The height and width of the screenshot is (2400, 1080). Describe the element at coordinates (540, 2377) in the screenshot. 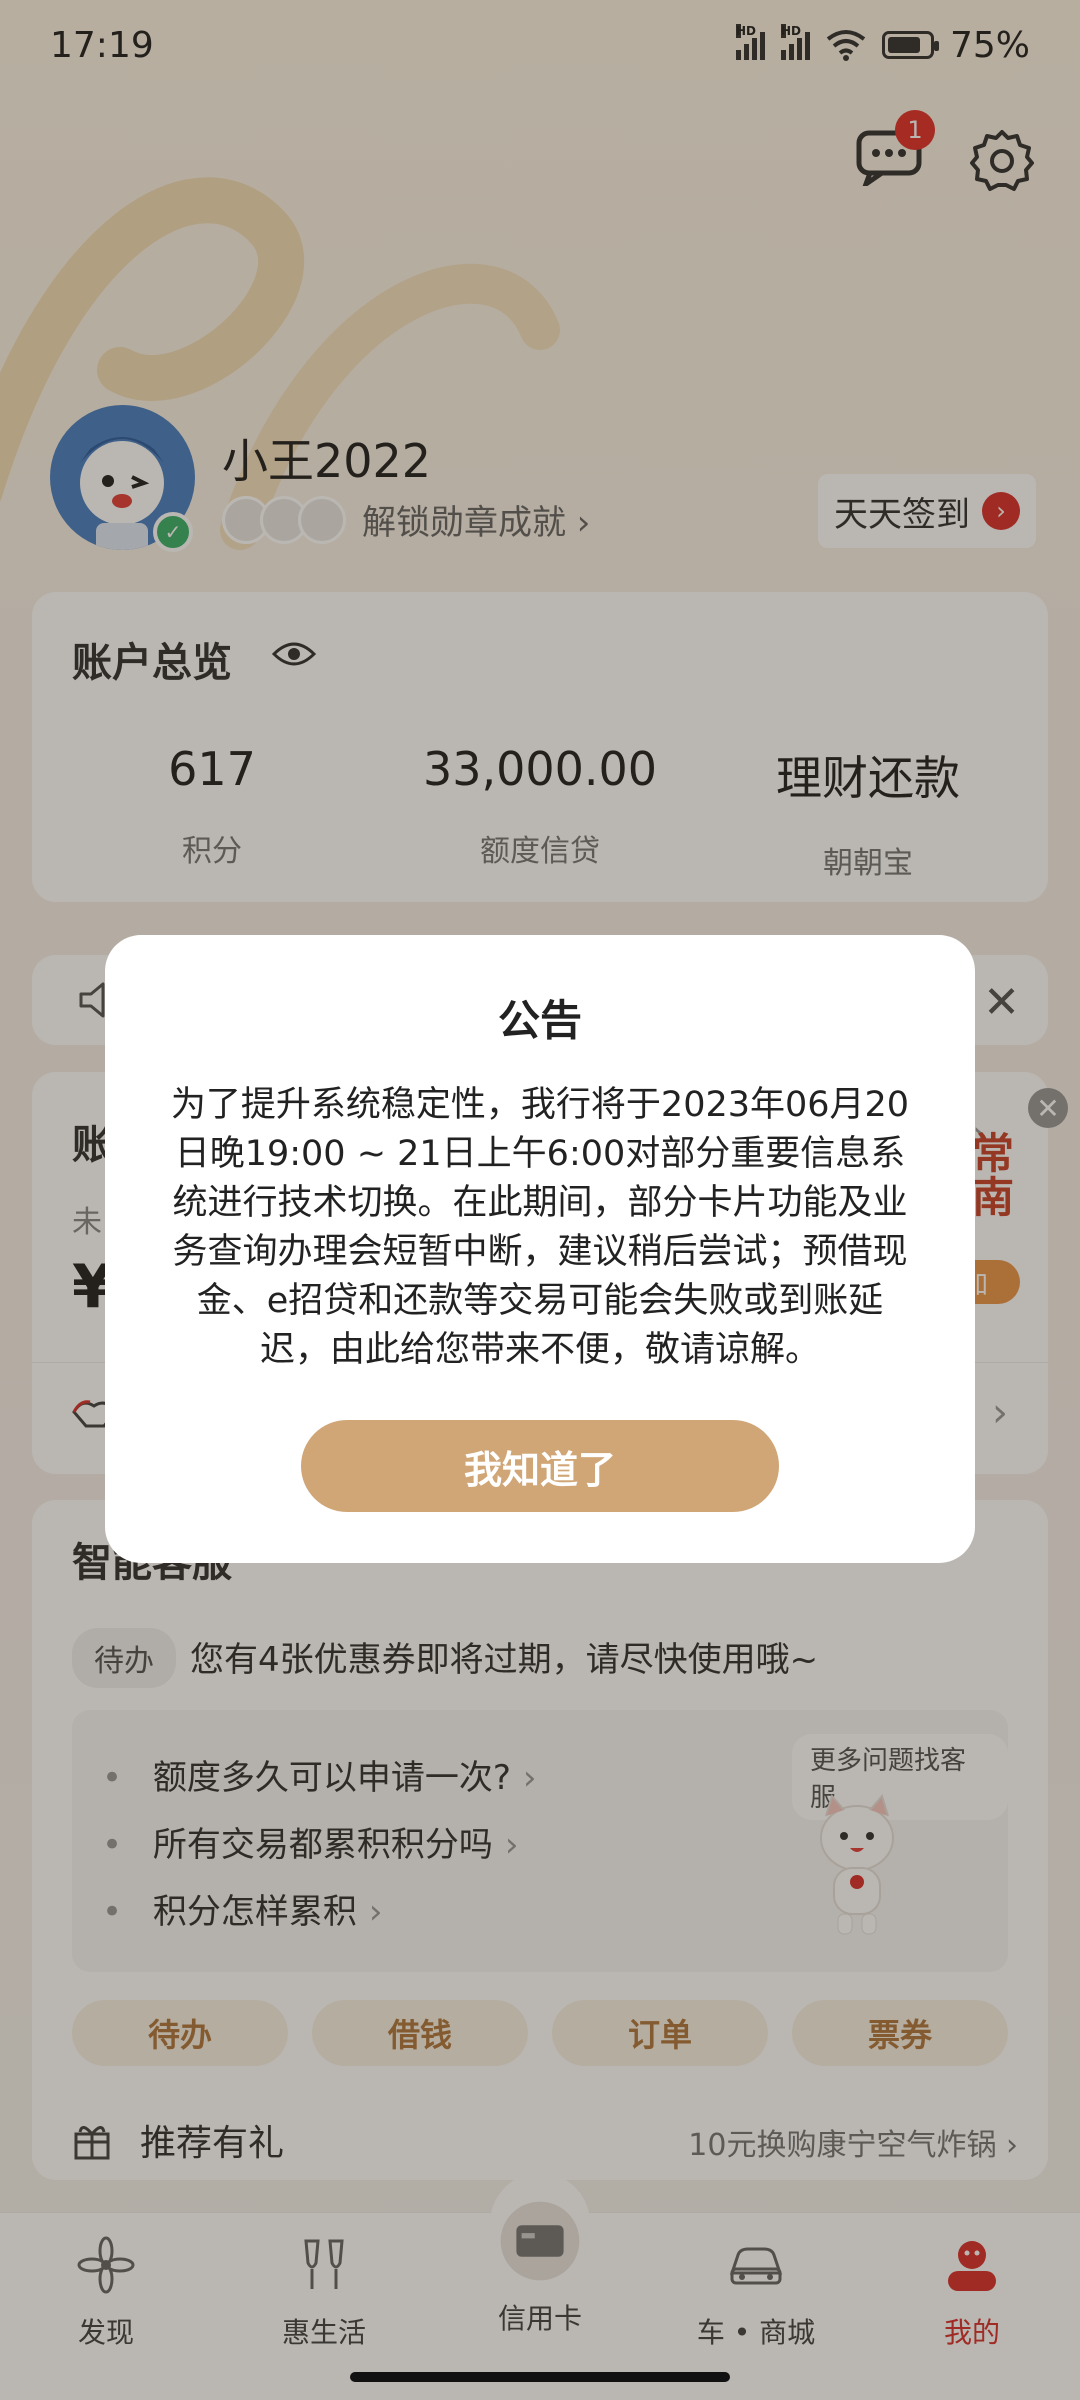

I see `home-indicator` at that location.